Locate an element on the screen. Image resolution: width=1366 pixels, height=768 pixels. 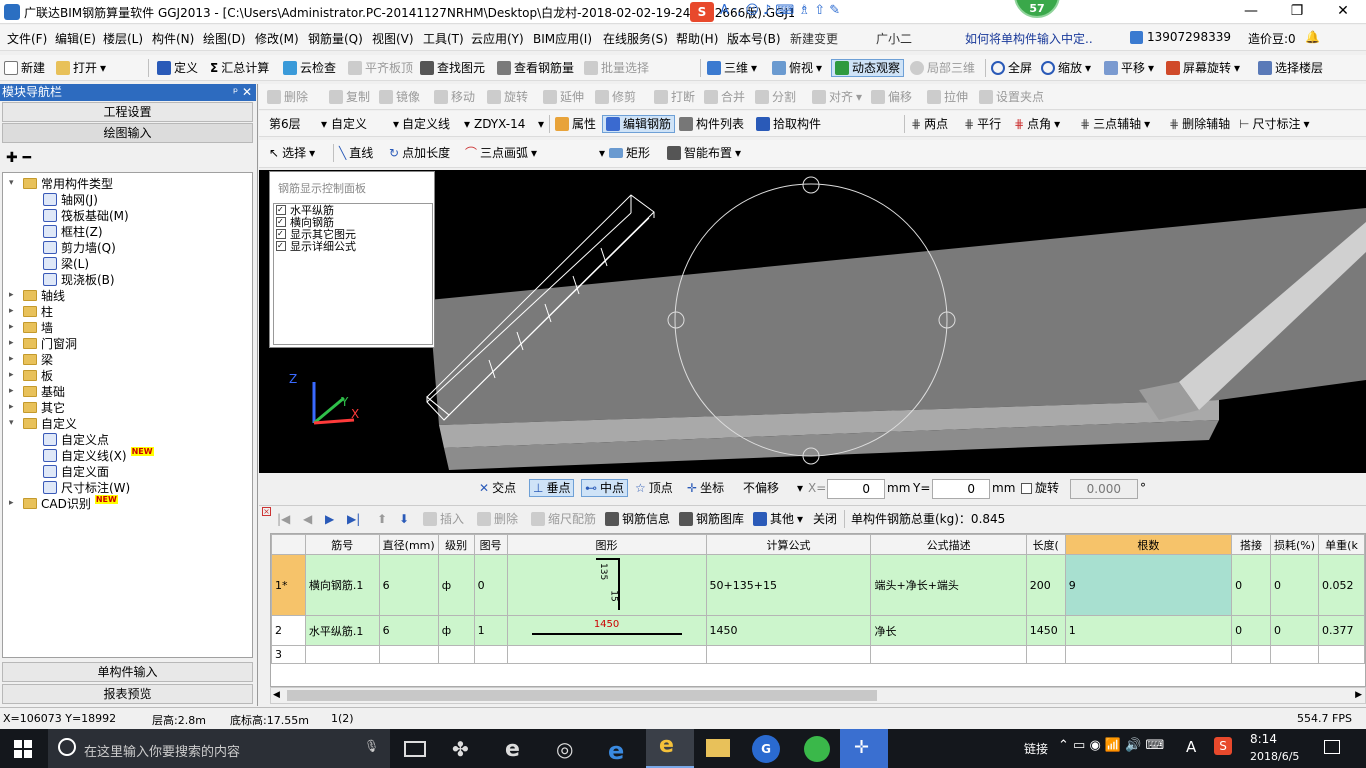
x-input: 0 is located at coordinates (856, 489).